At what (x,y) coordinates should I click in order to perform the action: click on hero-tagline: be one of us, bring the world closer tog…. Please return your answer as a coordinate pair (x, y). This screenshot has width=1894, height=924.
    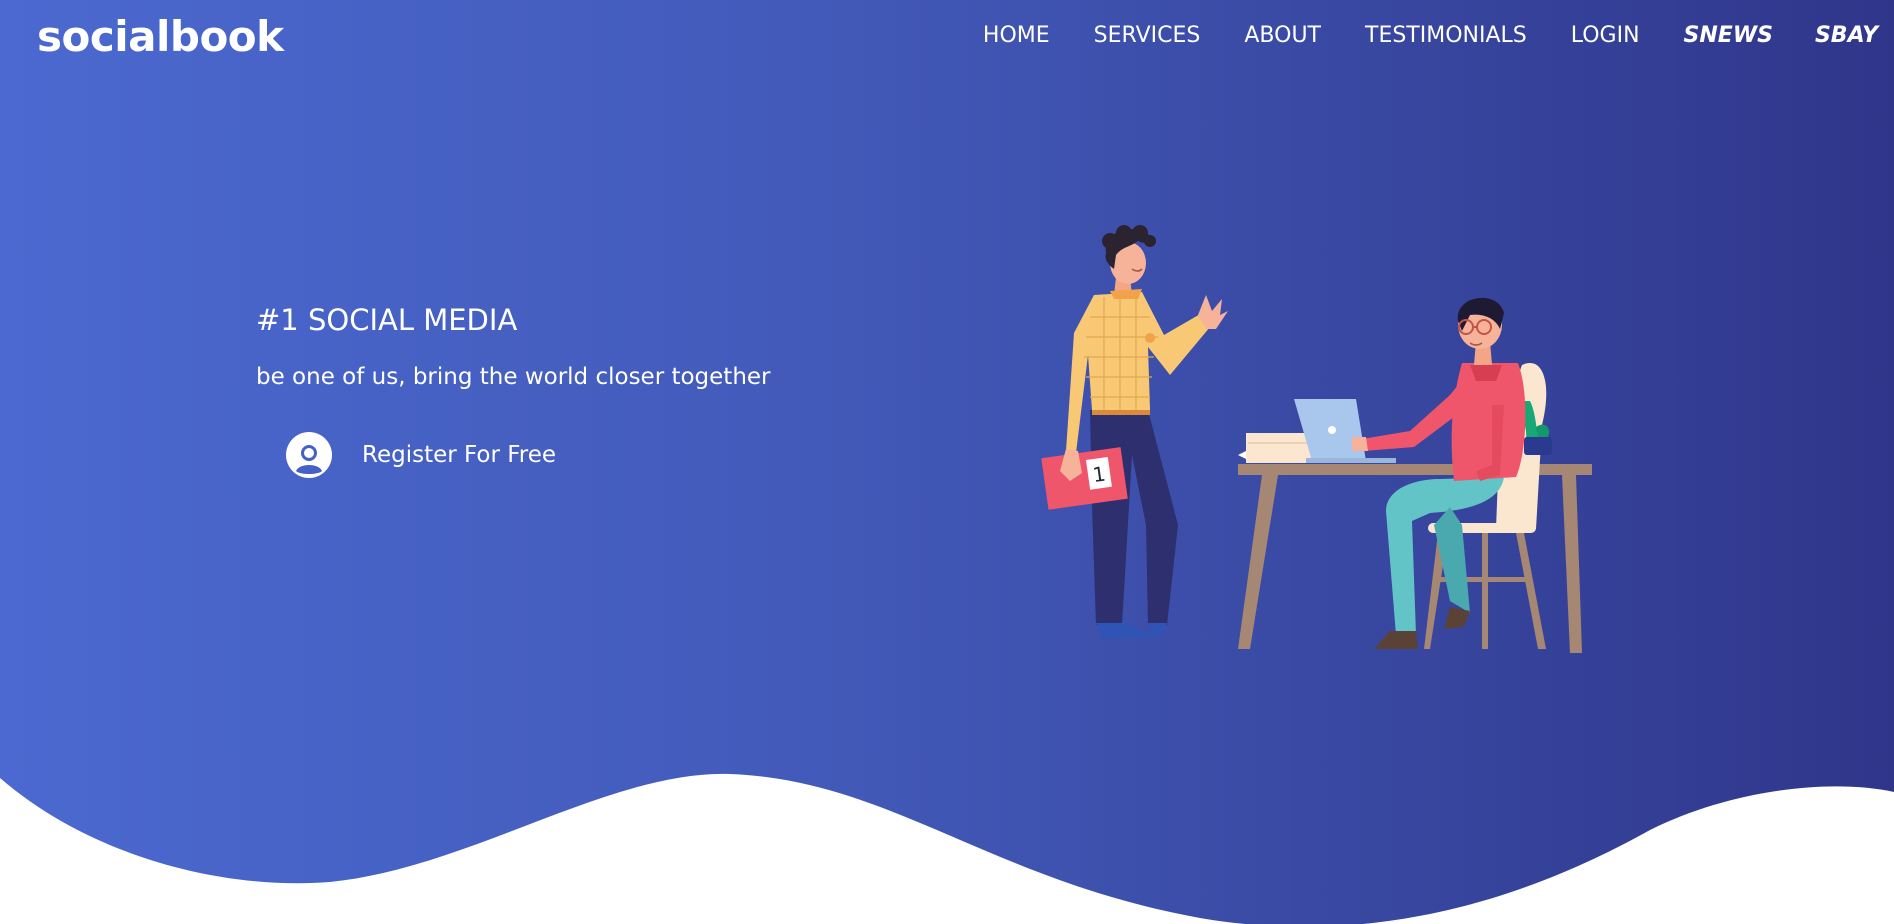
    Looking at the image, I should click on (513, 377).